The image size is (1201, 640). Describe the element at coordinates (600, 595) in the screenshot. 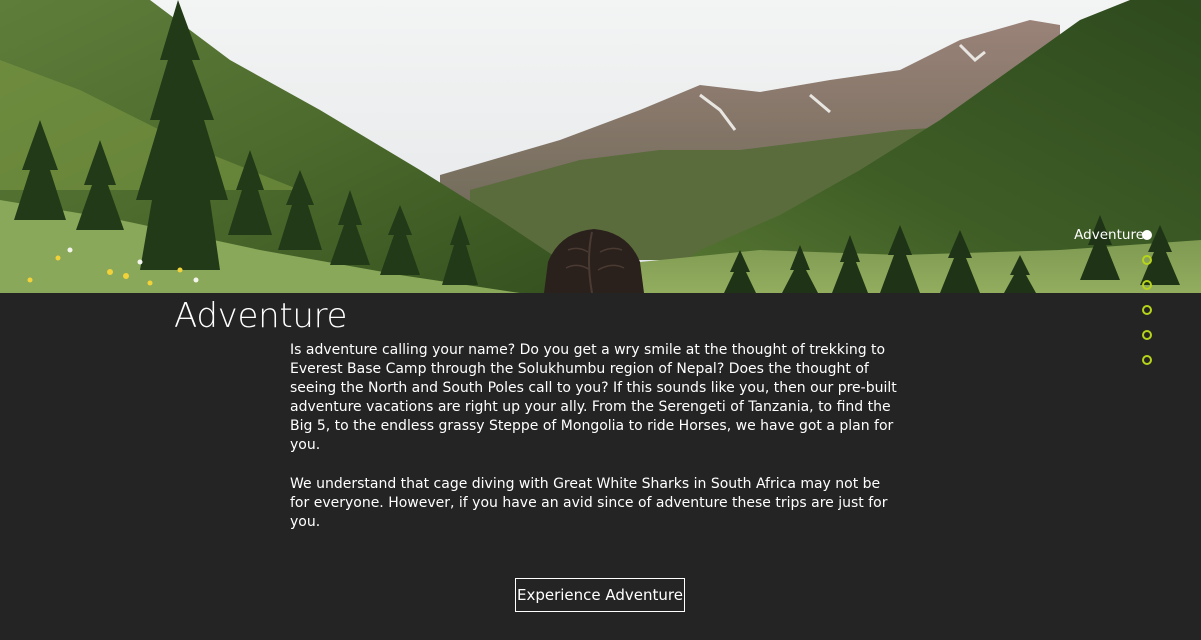

I see `experience-adventure-button: Experience Adventure` at that location.